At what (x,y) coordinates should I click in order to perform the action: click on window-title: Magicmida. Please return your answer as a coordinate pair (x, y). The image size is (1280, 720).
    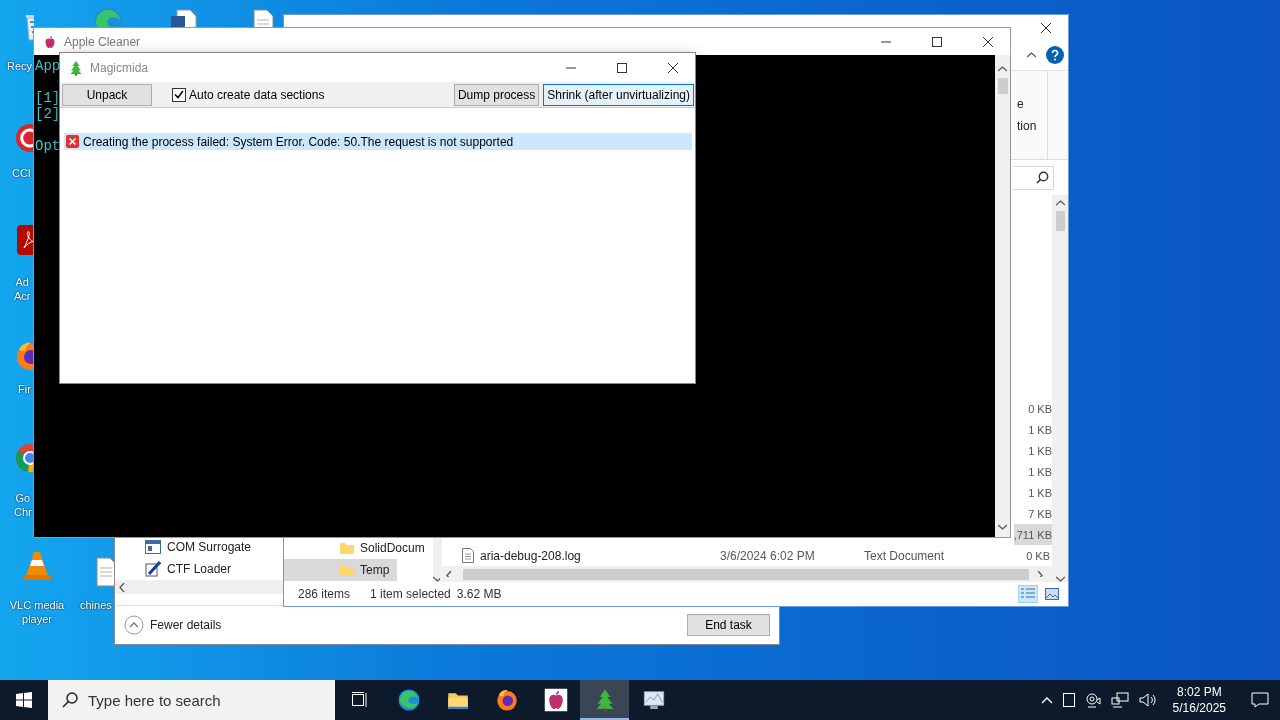
    Looking at the image, I should click on (119, 67).